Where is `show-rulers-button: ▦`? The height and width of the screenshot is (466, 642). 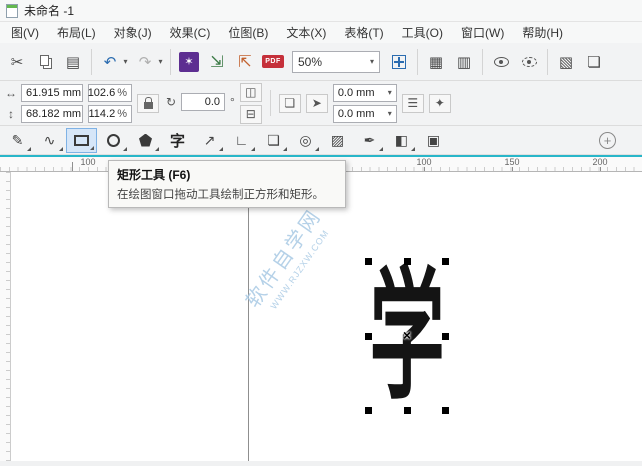 show-rulers-button: ▦ is located at coordinates (436, 62).